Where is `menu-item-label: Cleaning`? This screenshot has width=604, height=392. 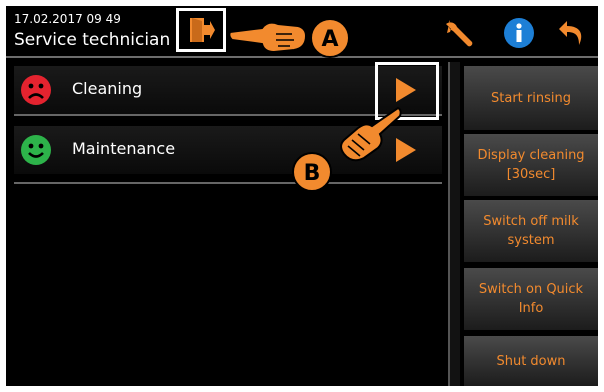
menu-item-label: Cleaning is located at coordinates (107, 88).